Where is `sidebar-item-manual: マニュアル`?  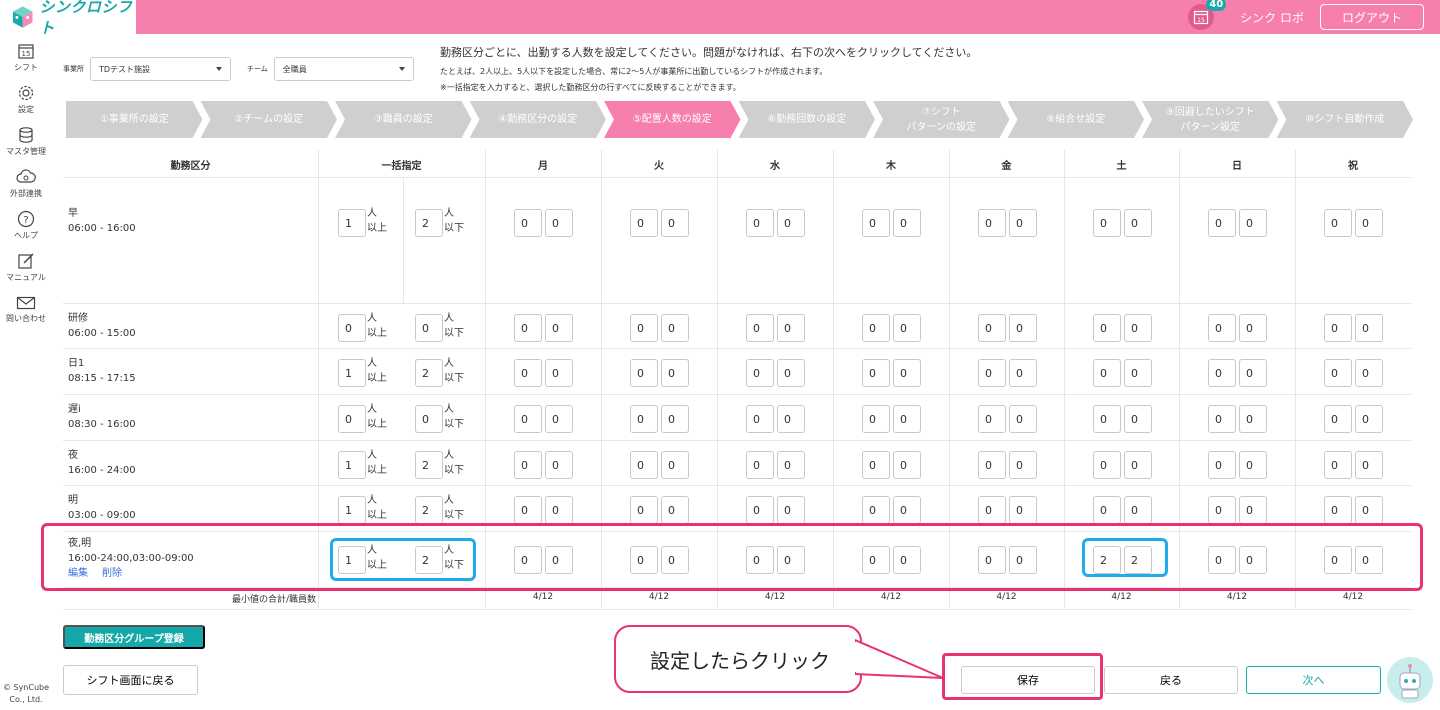
sidebar-item-manual: マニュアル is located at coordinates (26, 267).